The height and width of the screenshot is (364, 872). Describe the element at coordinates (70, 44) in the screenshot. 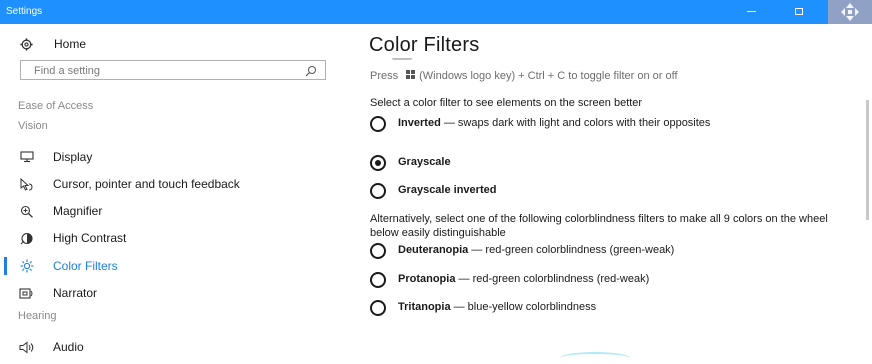

I see `home-label: Home` at that location.